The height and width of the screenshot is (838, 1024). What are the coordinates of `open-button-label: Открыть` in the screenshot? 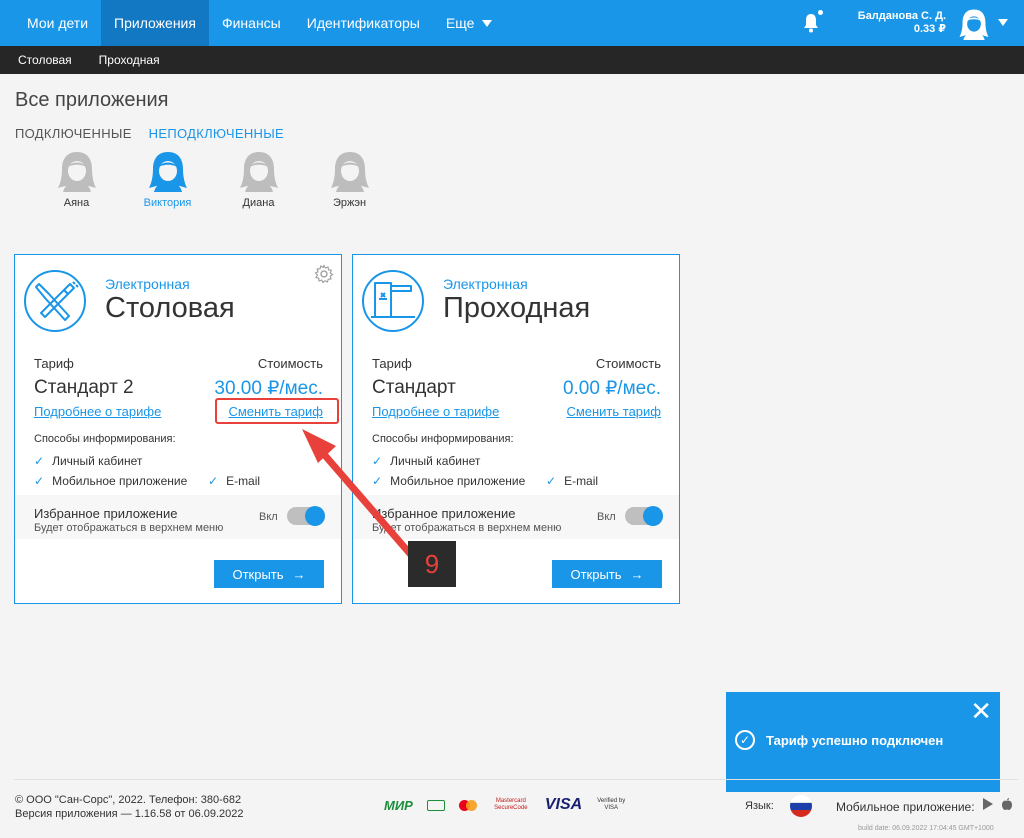 It's located at (258, 574).